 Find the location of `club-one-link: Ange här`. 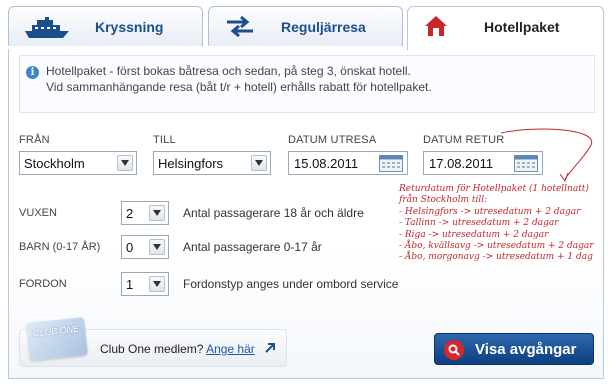

club-one-link: Ange här is located at coordinates (230, 349).